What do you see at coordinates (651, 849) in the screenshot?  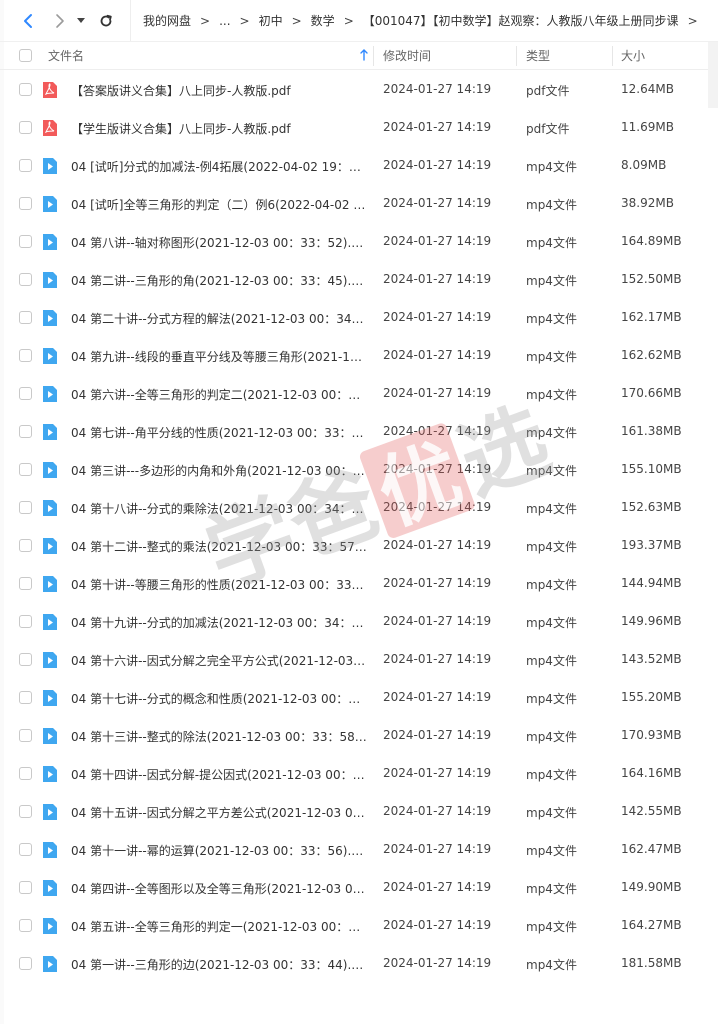 I see `file-size: 162.47MB` at bounding box center [651, 849].